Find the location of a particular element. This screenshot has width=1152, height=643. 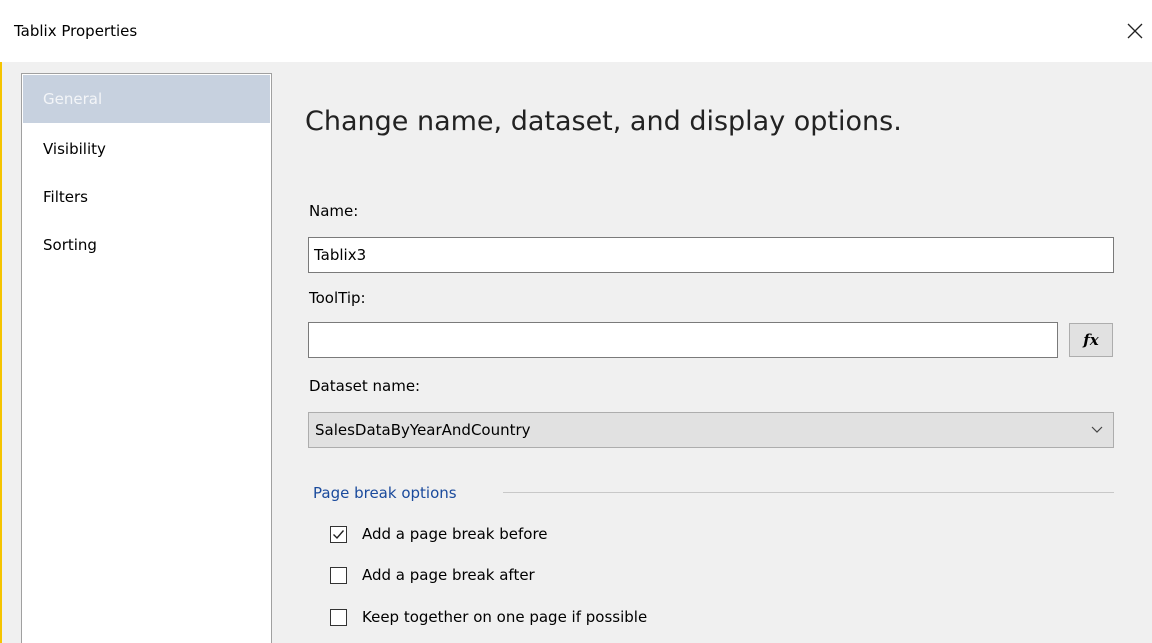

chevron-down-icon is located at coordinates (1097, 429).